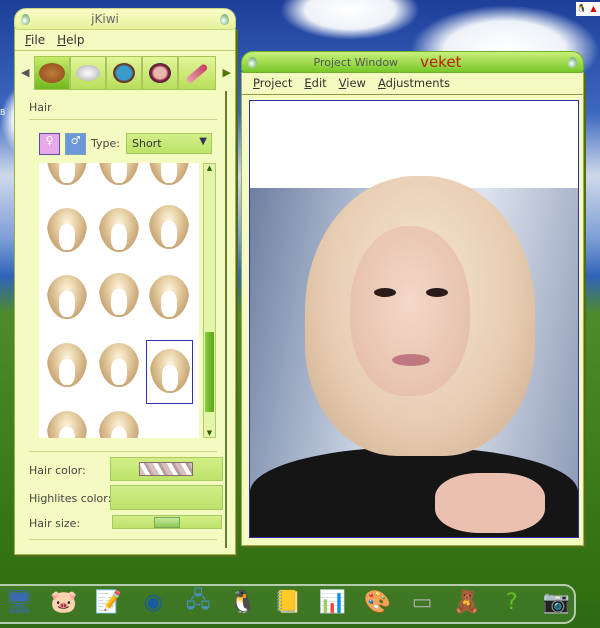 Image resolution: width=600 pixels, height=628 pixels. Describe the element at coordinates (333, 602) in the screenshot. I see `chart-icon: 📊` at that location.